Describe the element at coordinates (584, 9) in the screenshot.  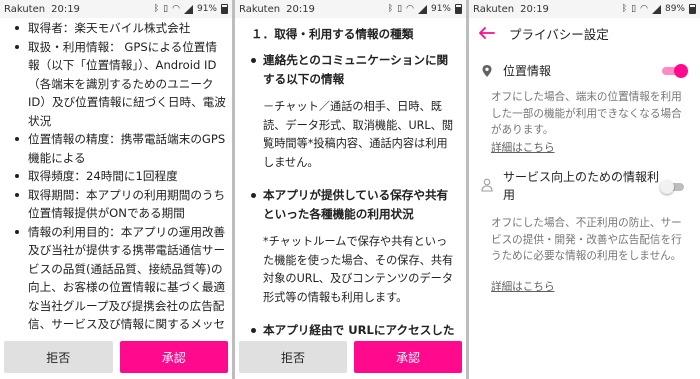
I see `status-bar: Rakuten 20:19 ᛒ ▯ ◠ 89%` at that location.